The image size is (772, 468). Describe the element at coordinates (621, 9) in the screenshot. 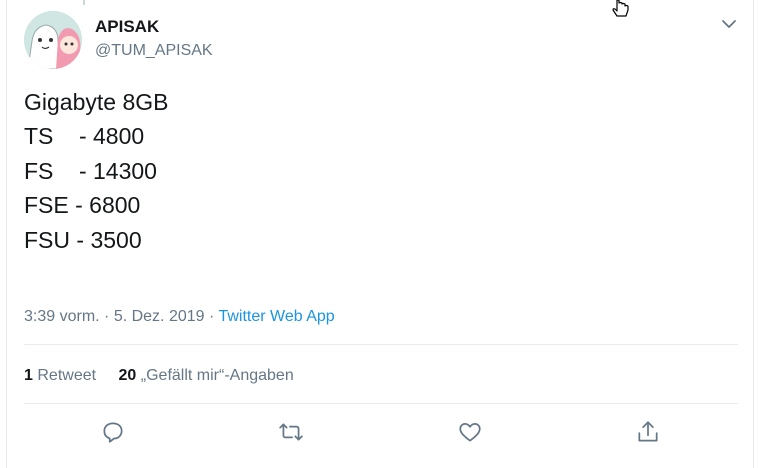

I see `hand-cursor-icon` at that location.